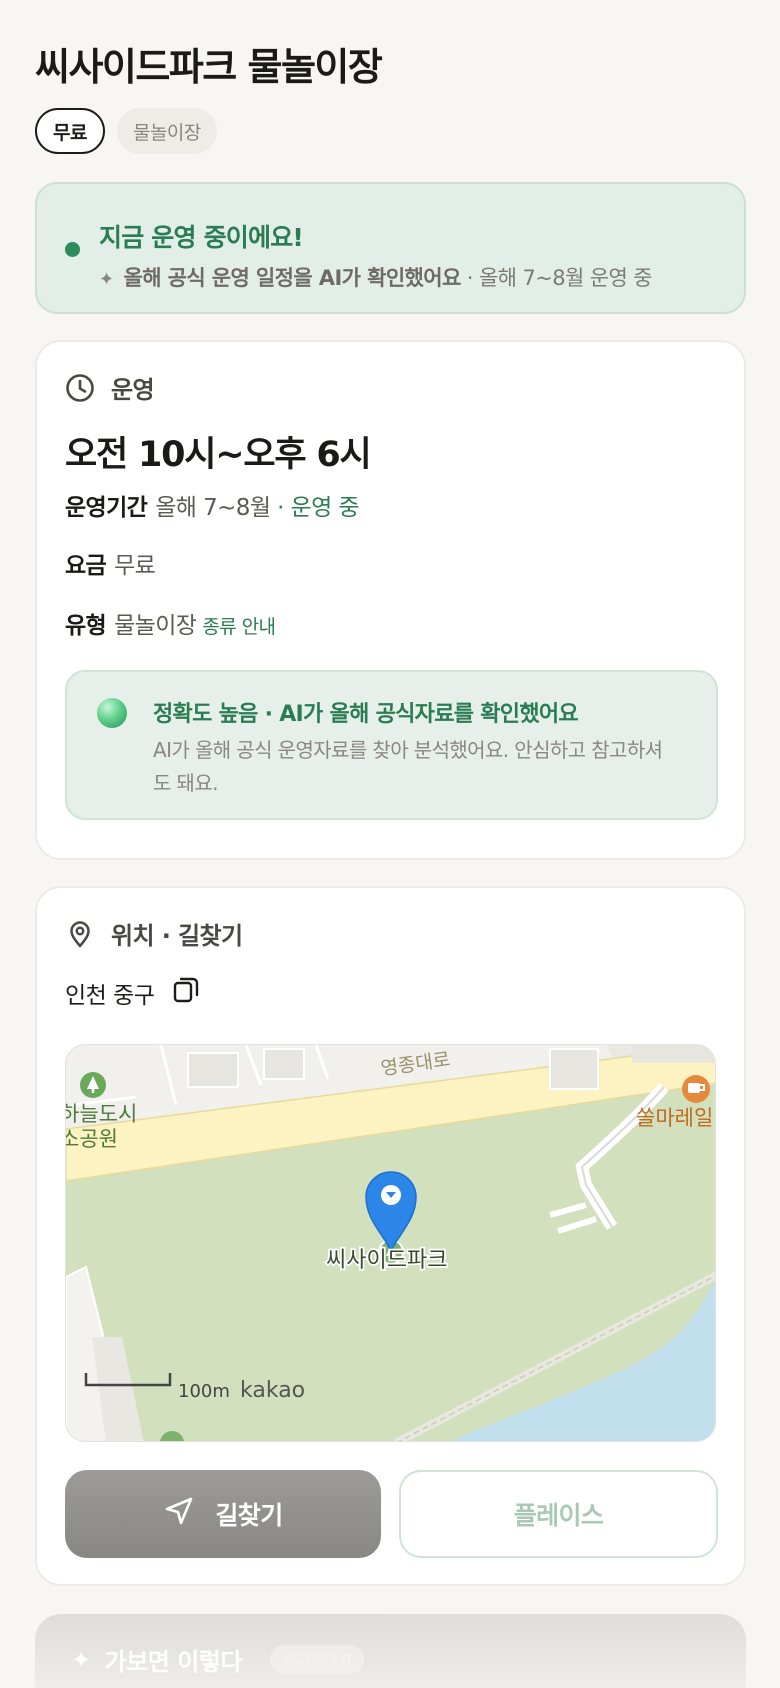  What do you see at coordinates (556, 278) in the screenshot?
I see `status-season-note: · 올해 7~8월 운영 중` at bounding box center [556, 278].